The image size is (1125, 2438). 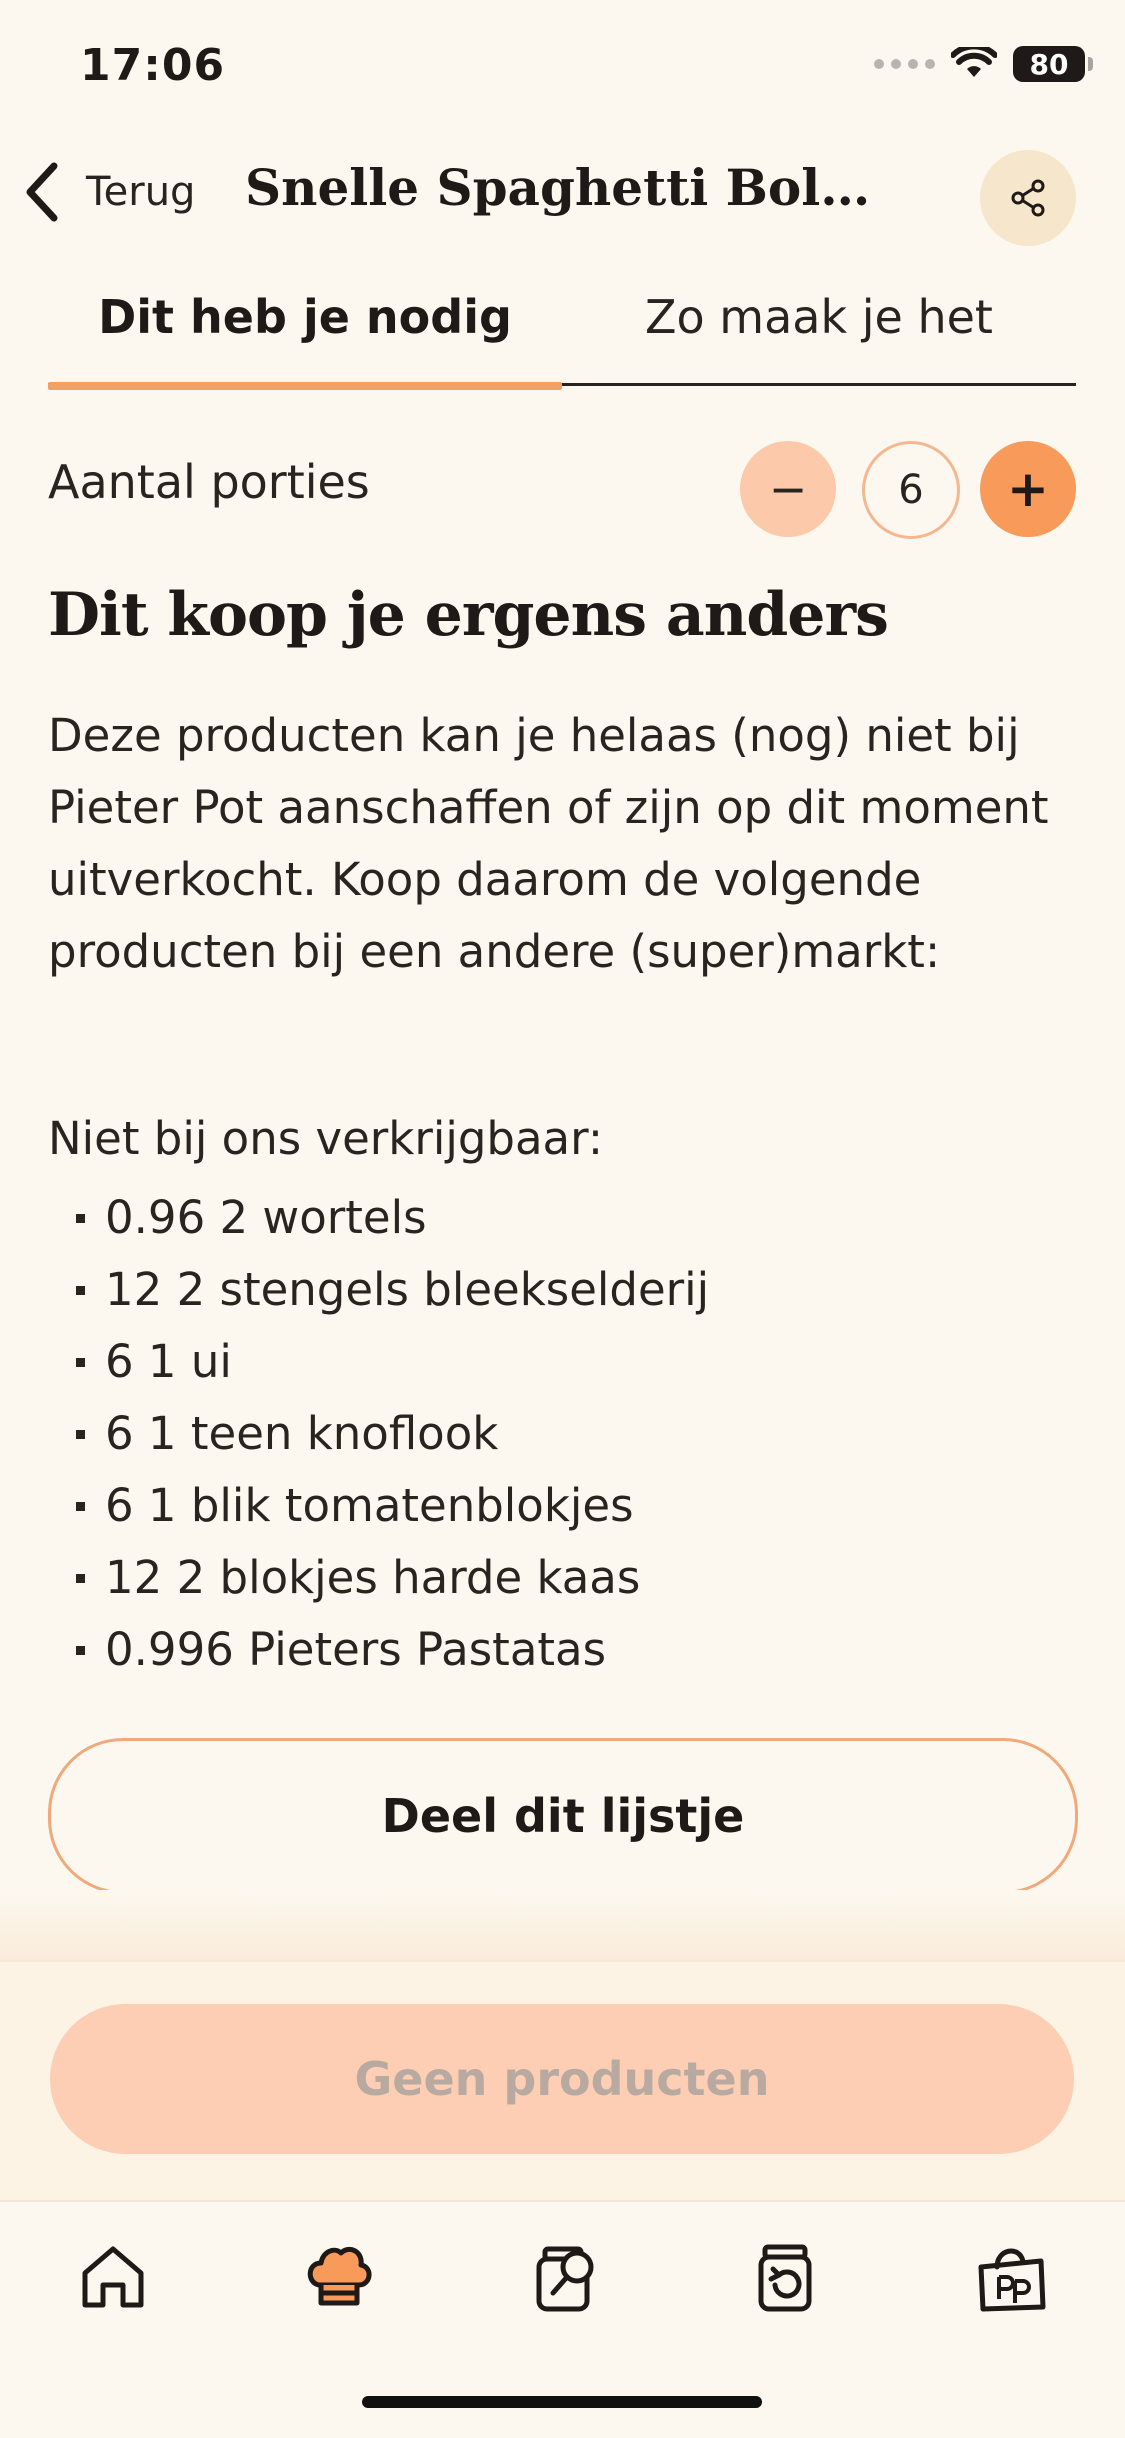 What do you see at coordinates (356, 1649) in the screenshot?
I see `ingredient-text: 0.996 Pieters Pastatas` at bounding box center [356, 1649].